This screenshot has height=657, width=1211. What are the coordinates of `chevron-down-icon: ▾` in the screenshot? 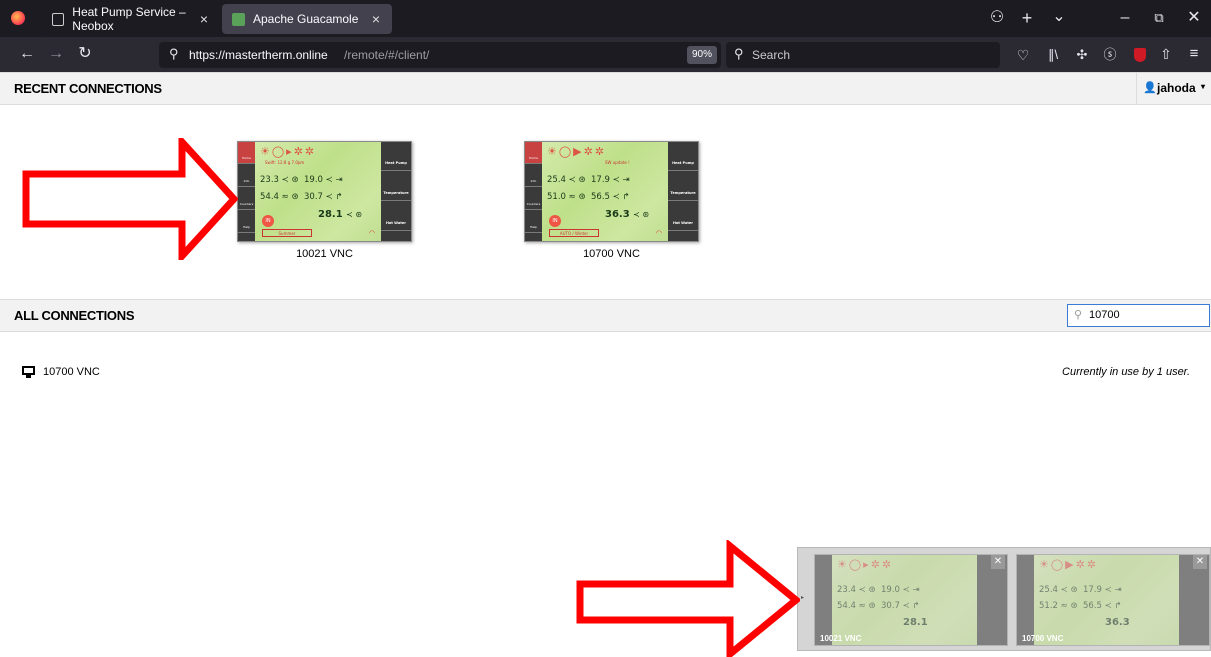 It's located at (1203, 86).